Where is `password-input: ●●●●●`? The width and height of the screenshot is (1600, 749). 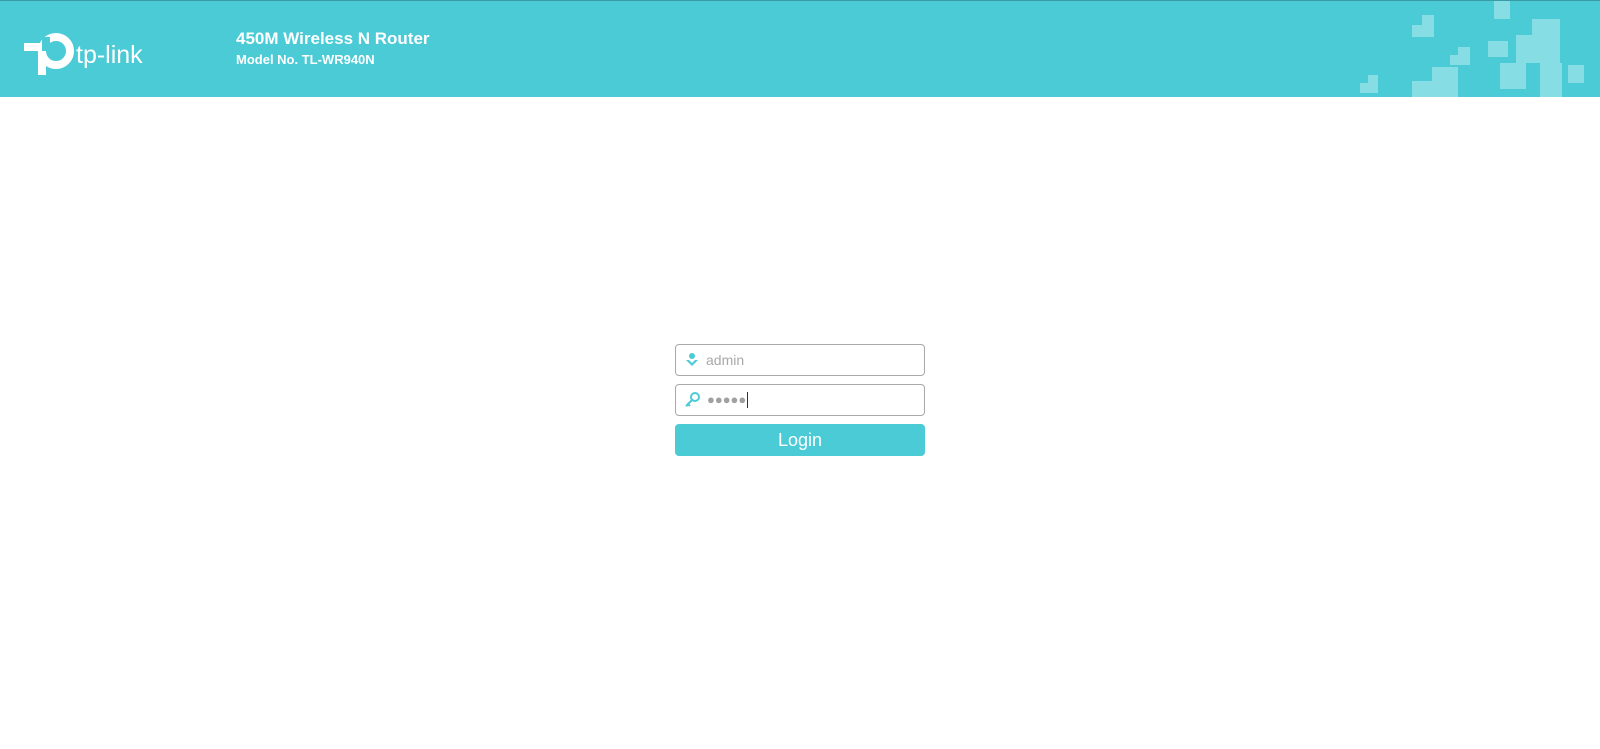
password-input: ●●●●● is located at coordinates (728, 400).